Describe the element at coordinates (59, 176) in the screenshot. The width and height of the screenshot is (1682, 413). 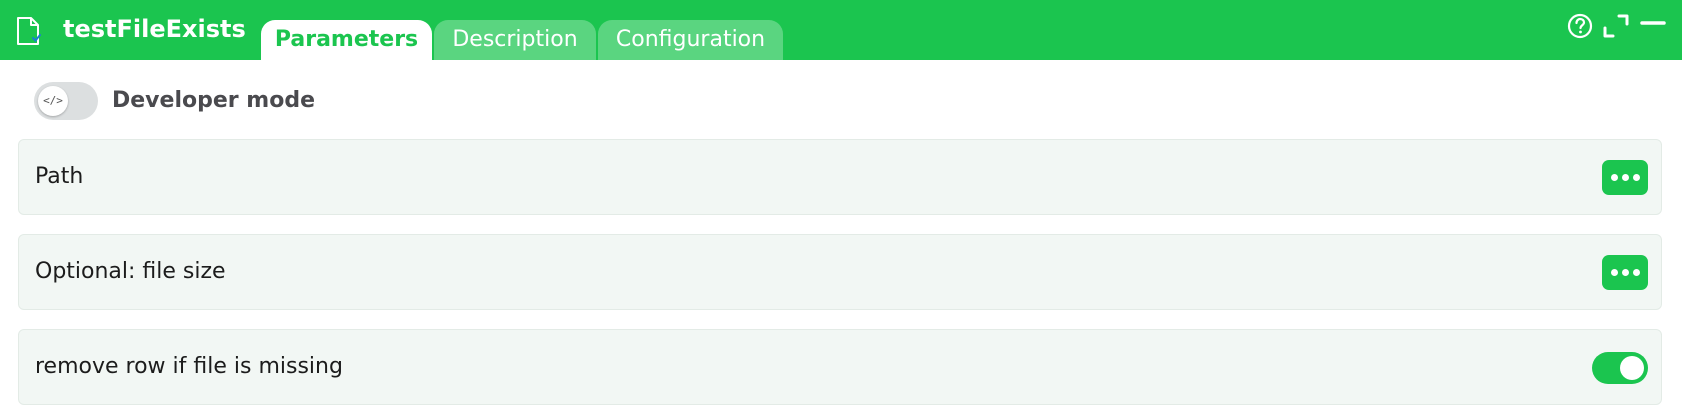
I see `parameter-label: Path` at that location.